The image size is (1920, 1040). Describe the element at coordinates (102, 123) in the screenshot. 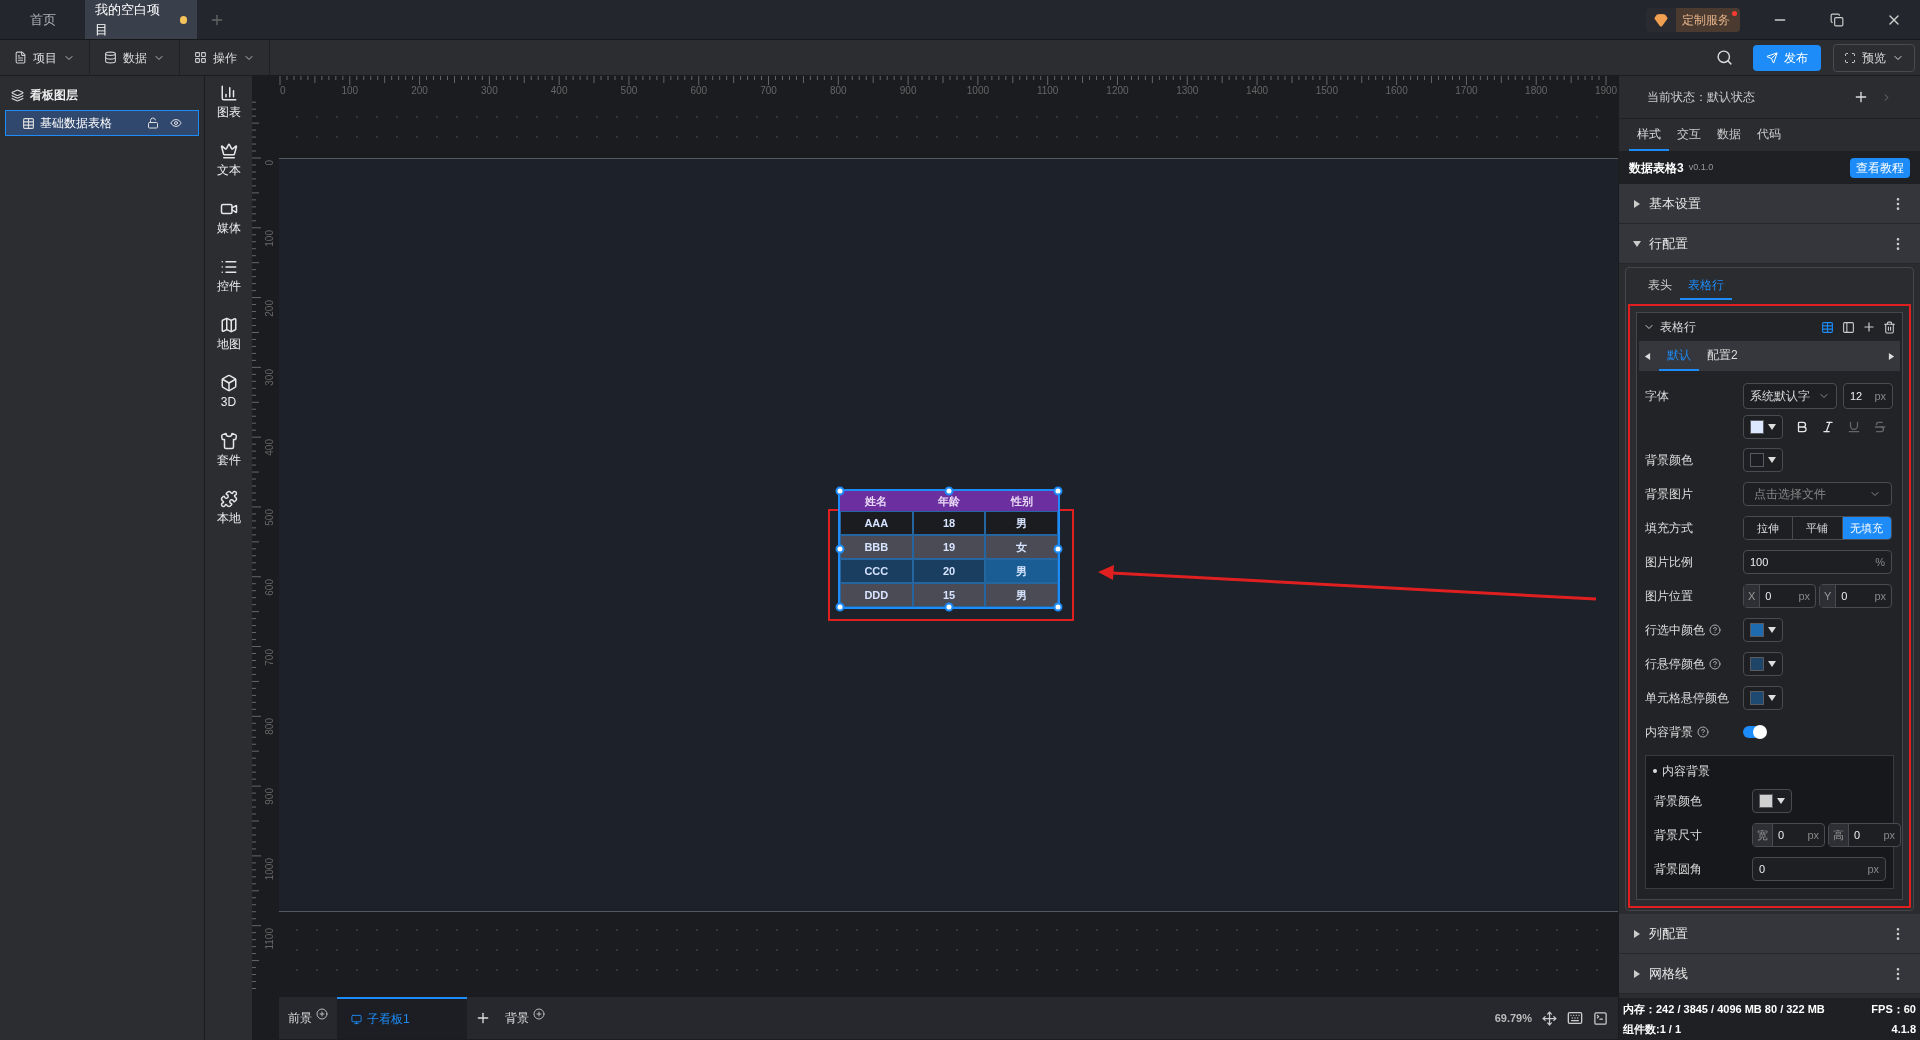

I see `layer-item: 基础数据表格` at that location.